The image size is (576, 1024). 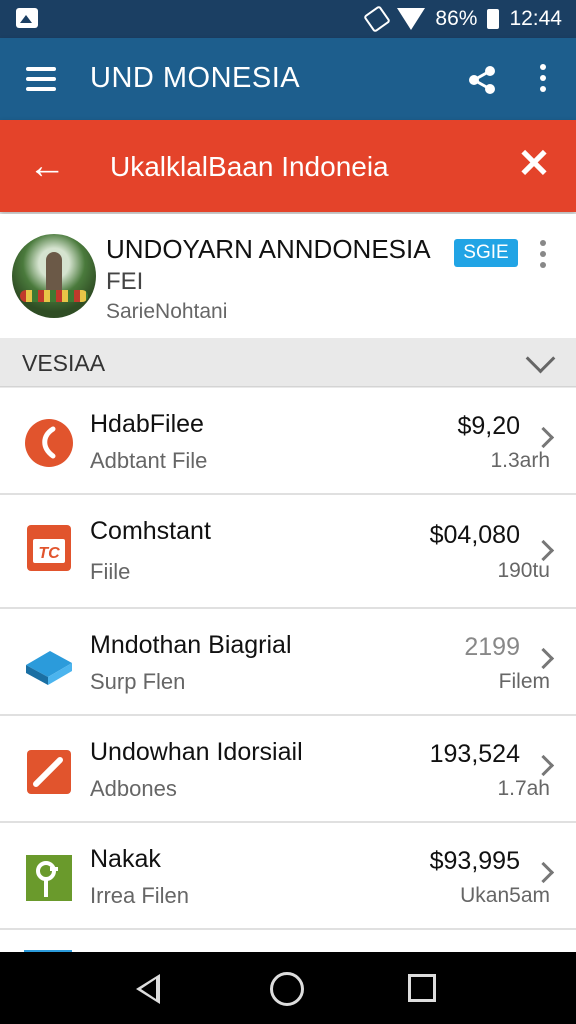 I want to click on status-badge: SGIE, so click(x=486, y=253).